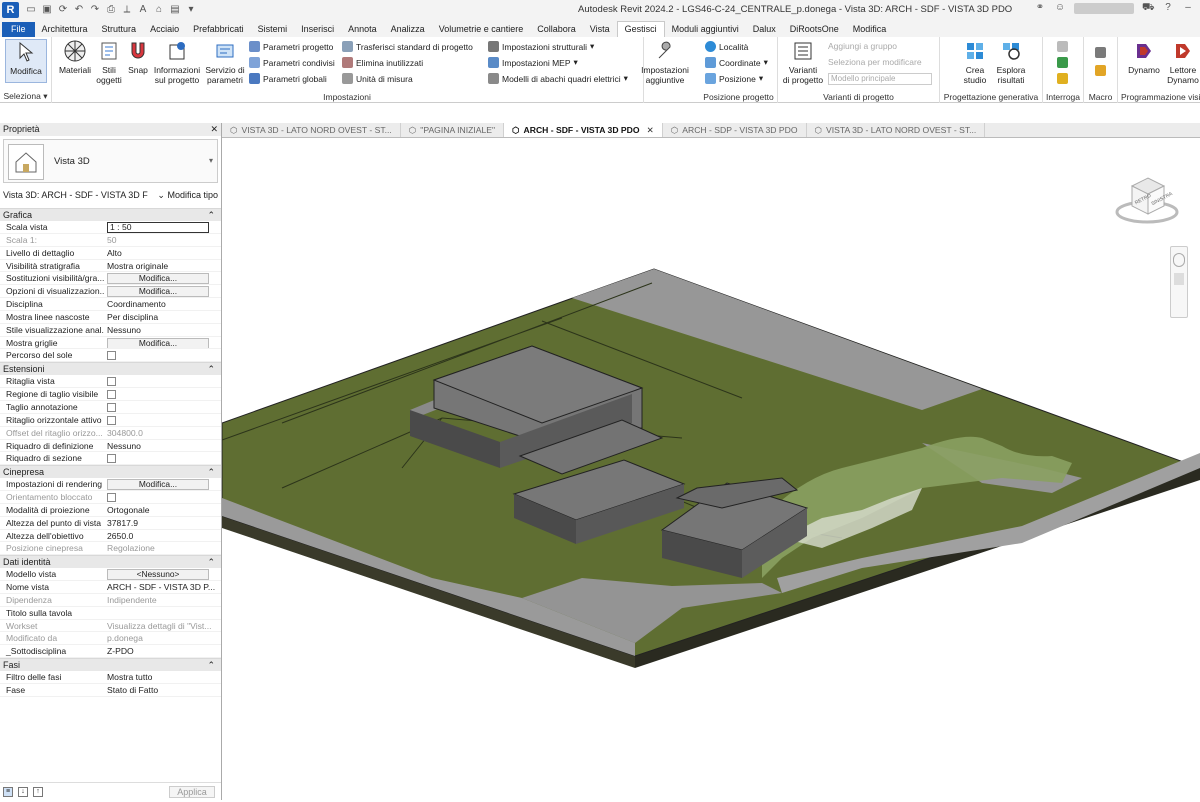 The image size is (1200, 802). Describe the element at coordinates (1183, 62) in the screenshot. I see `lettore-dynamo-button: Lettore Dynamo` at that location.